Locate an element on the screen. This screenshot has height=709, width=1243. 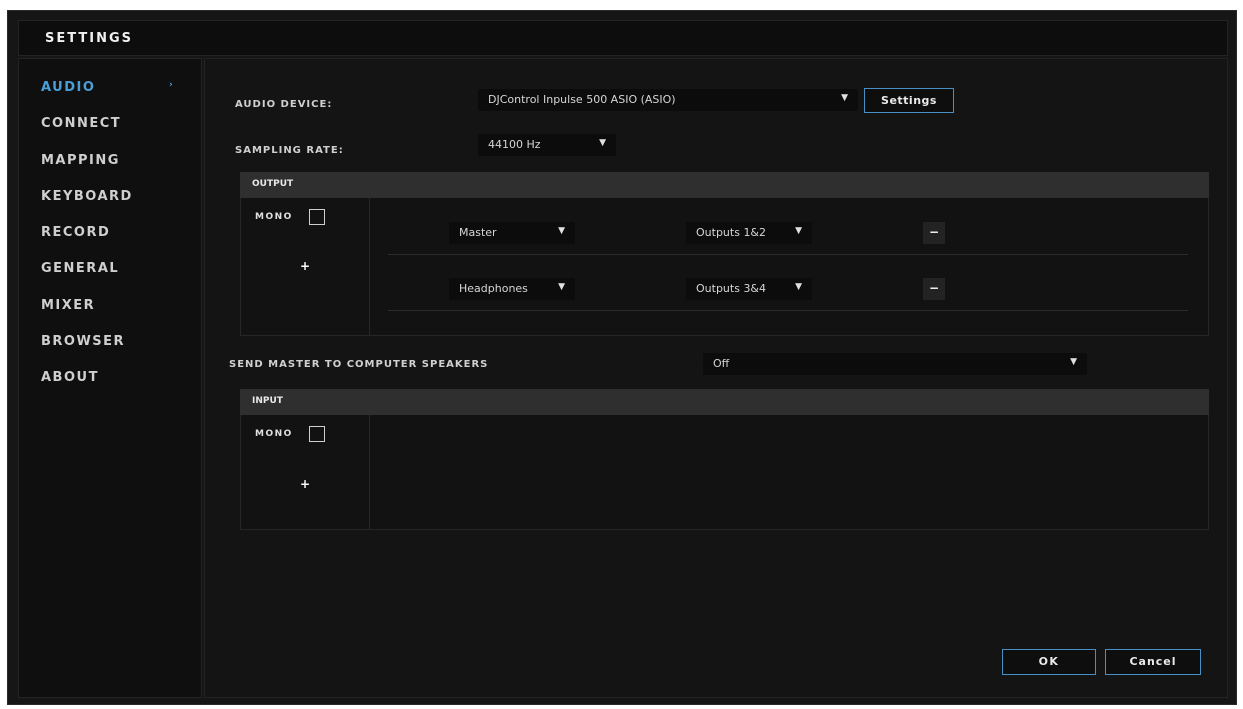
output-mono-column: MONO + is located at coordinates (305, 266).